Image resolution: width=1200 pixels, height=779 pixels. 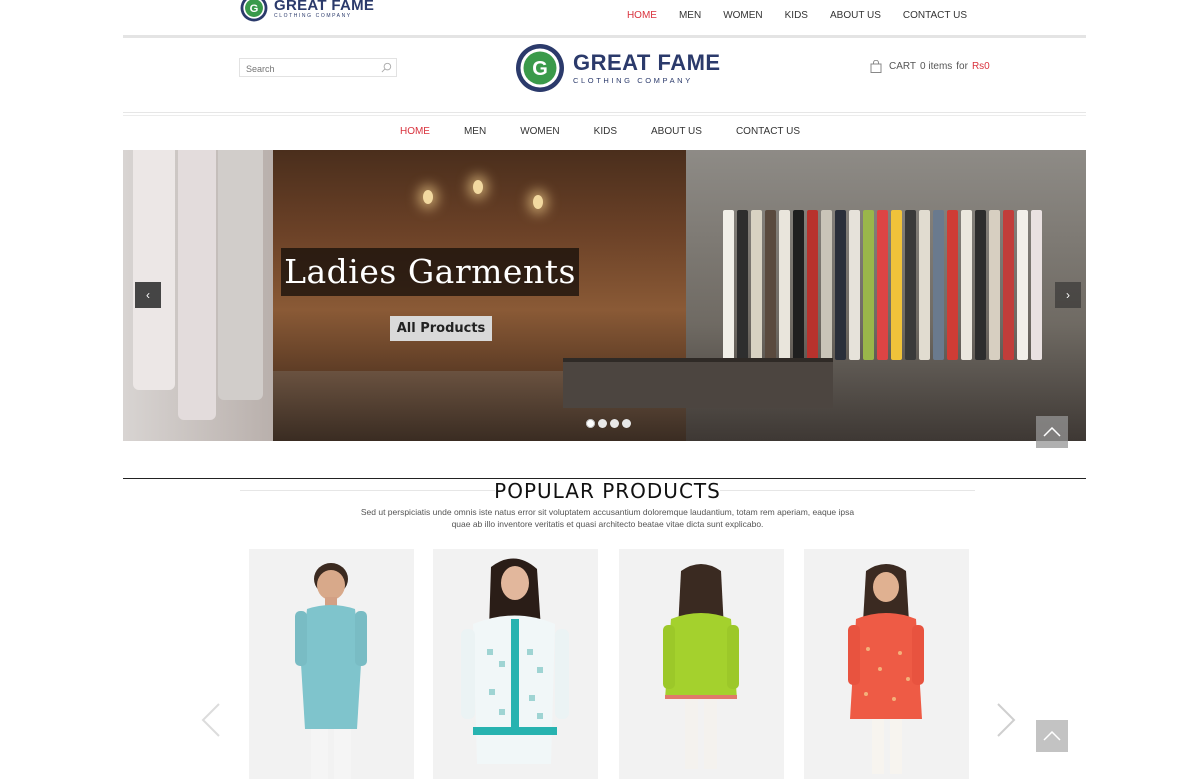 I want to click on nav-kids: KIDS, so click(x=605, y=131).